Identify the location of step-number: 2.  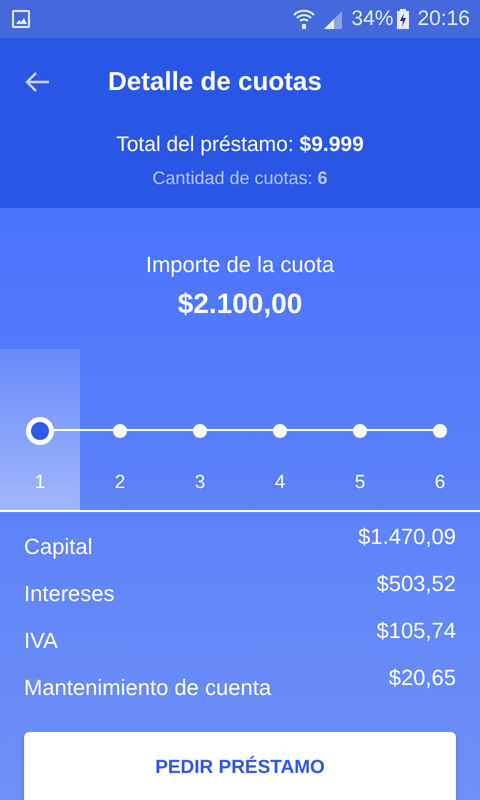
(120, 483).